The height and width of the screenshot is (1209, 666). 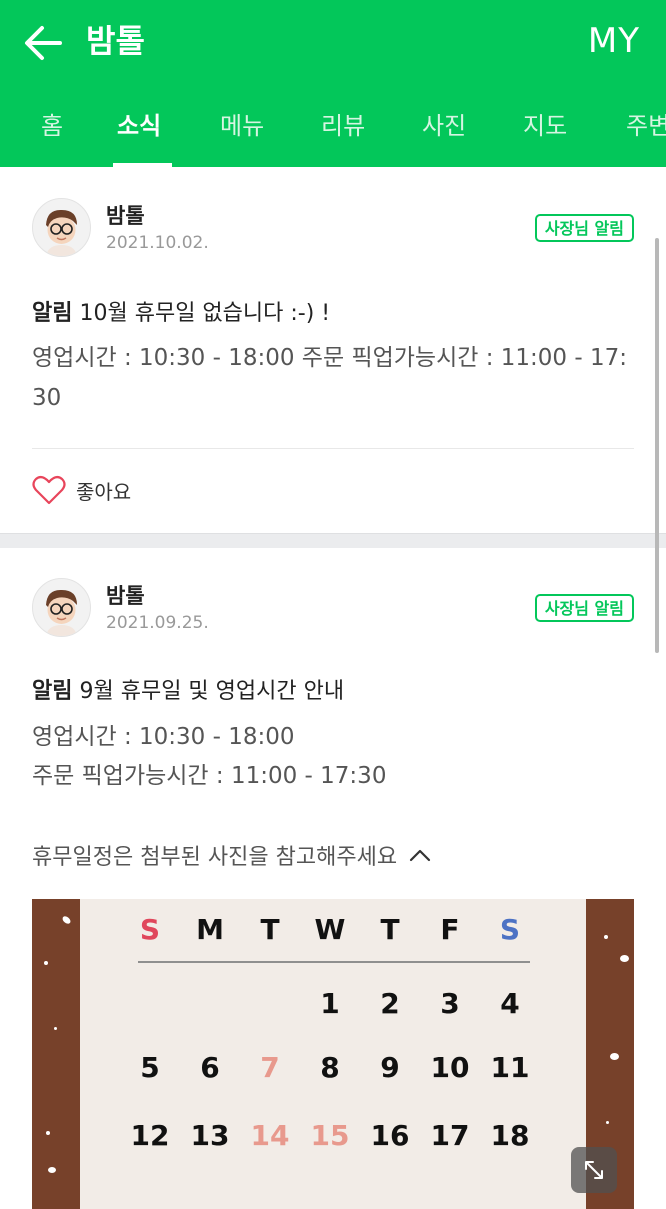 I want to click on post-headline: 알림 10월 휴무일 없습니다 :-) !, so click(x=181, y=311).